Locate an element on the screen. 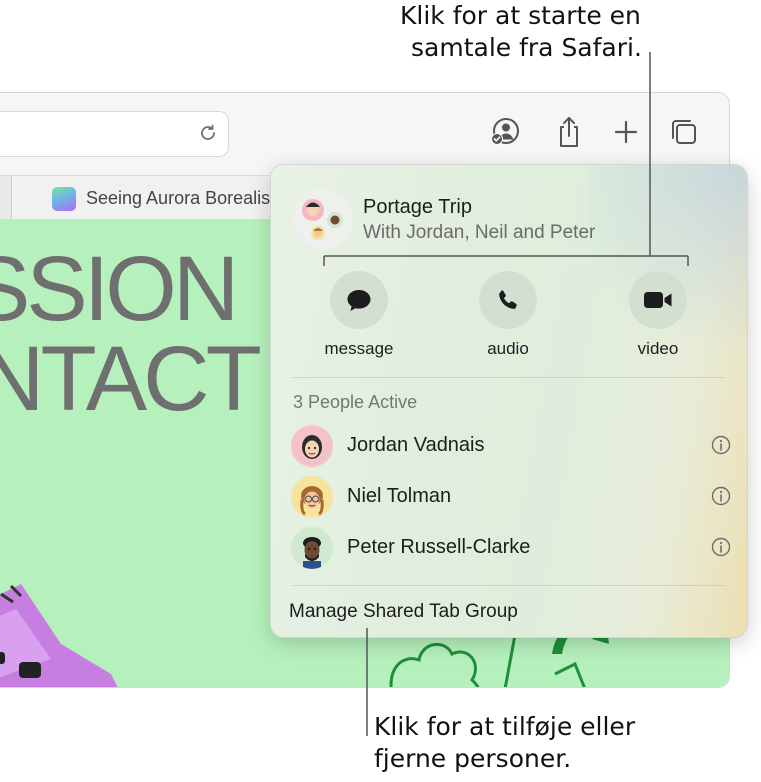 Image resolution: width=761 pixels, height=782 pixels. divider-people is located at coordinates (509, 585).